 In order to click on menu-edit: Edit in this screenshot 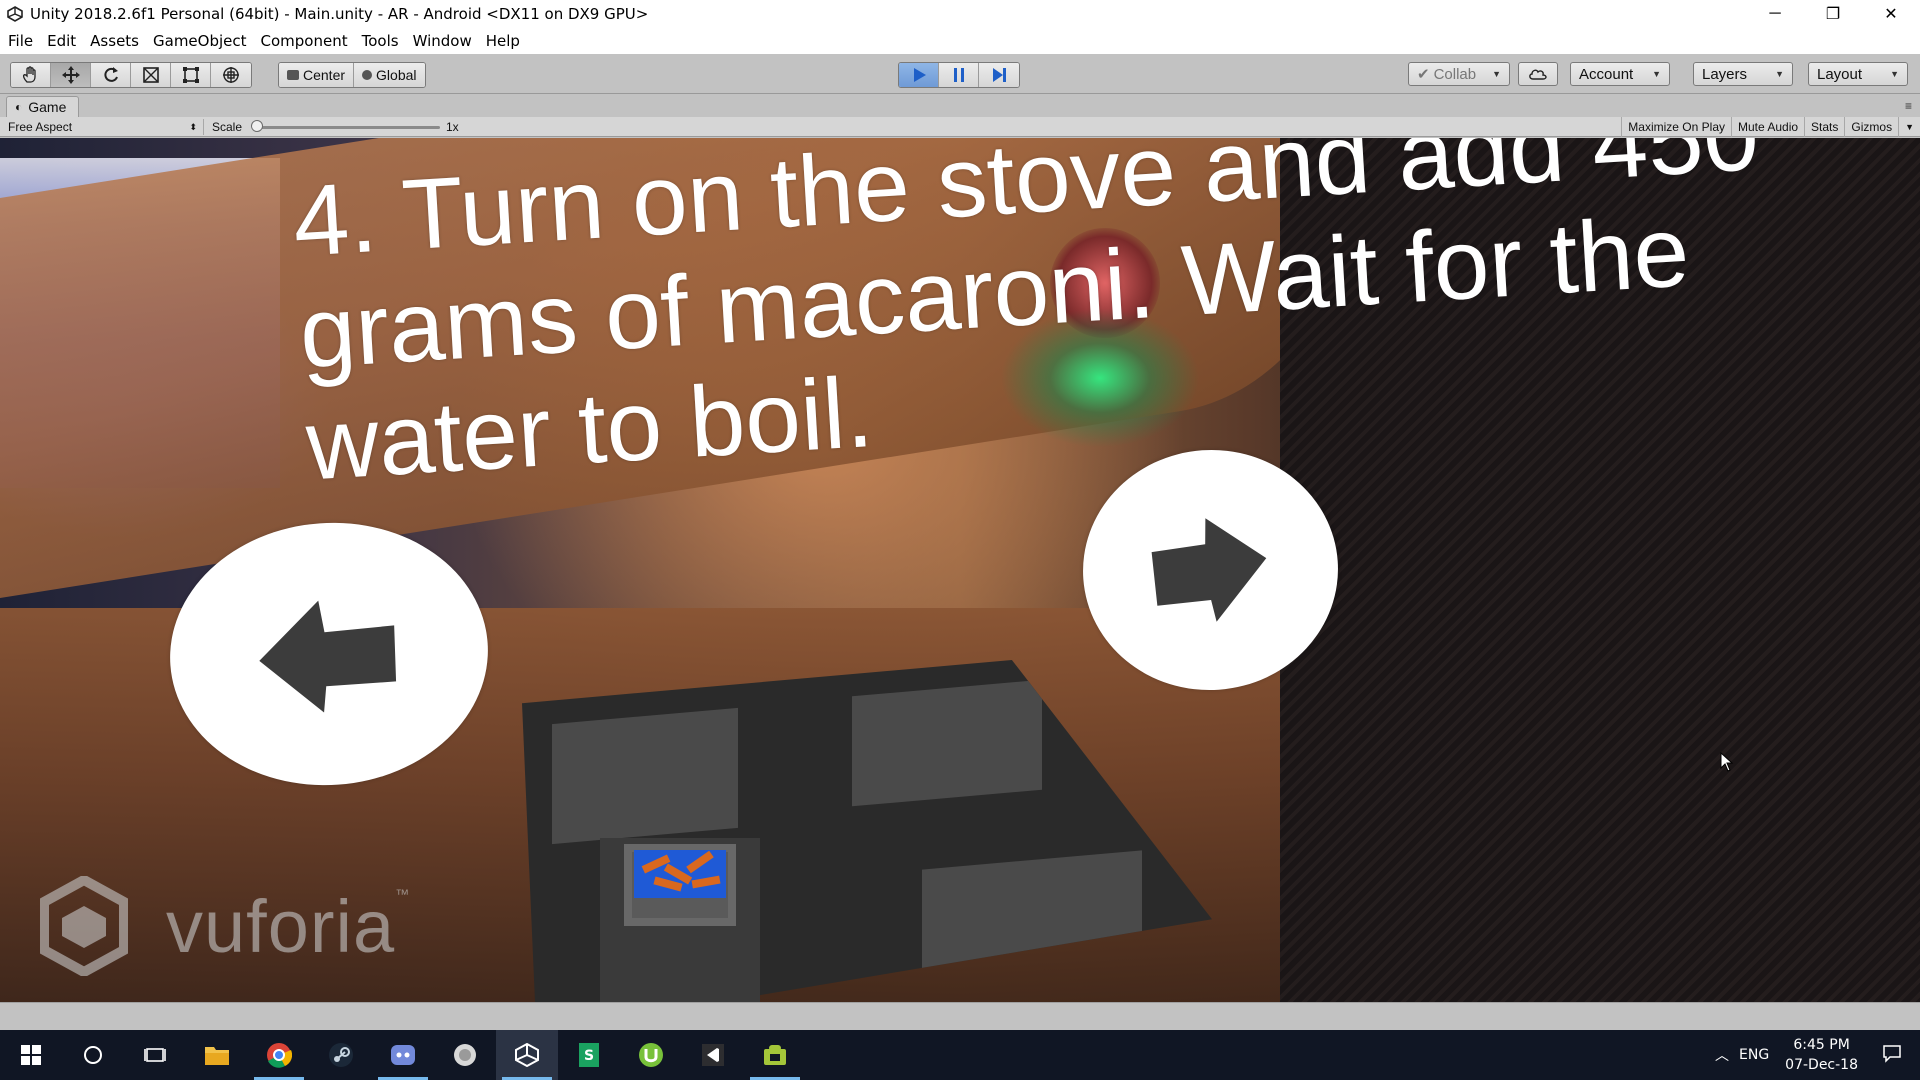, I will do `click(61, 41)`.